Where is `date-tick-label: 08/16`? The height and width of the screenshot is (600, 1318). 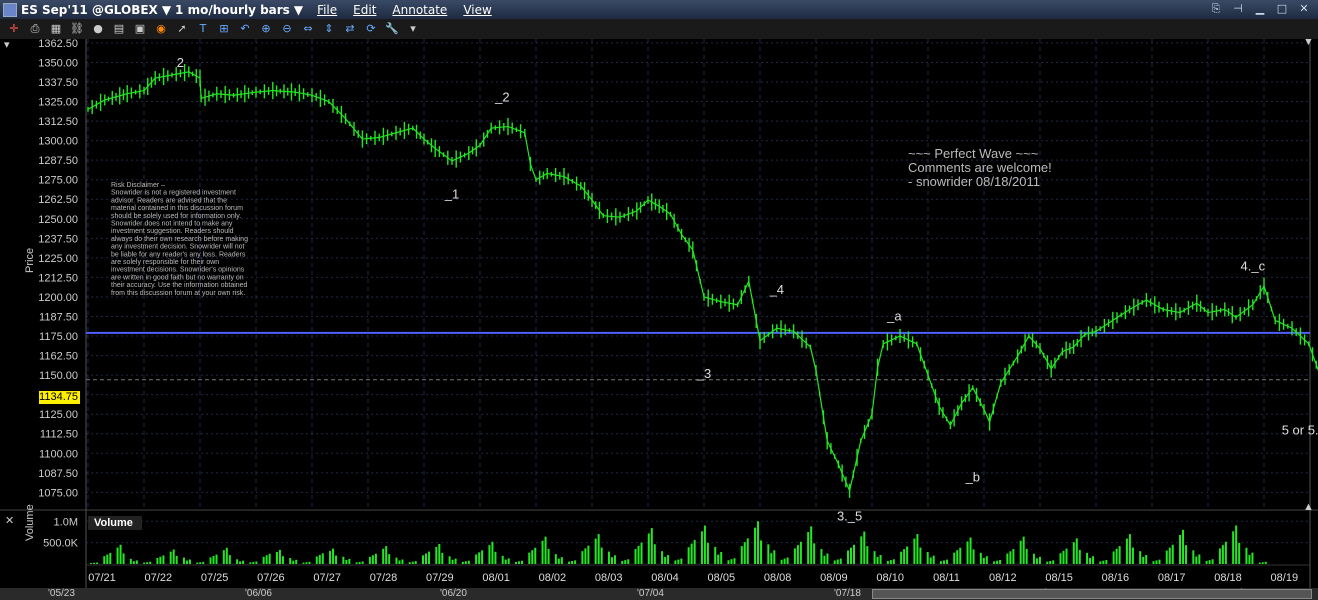 date-tick-label: 08/16 is located at coordinates (1116, 578).